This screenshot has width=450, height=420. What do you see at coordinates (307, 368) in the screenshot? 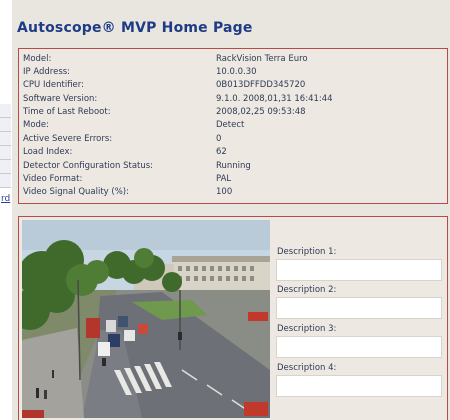
I see `description-4-label: Description 4:` at bounding box center [307, 368].